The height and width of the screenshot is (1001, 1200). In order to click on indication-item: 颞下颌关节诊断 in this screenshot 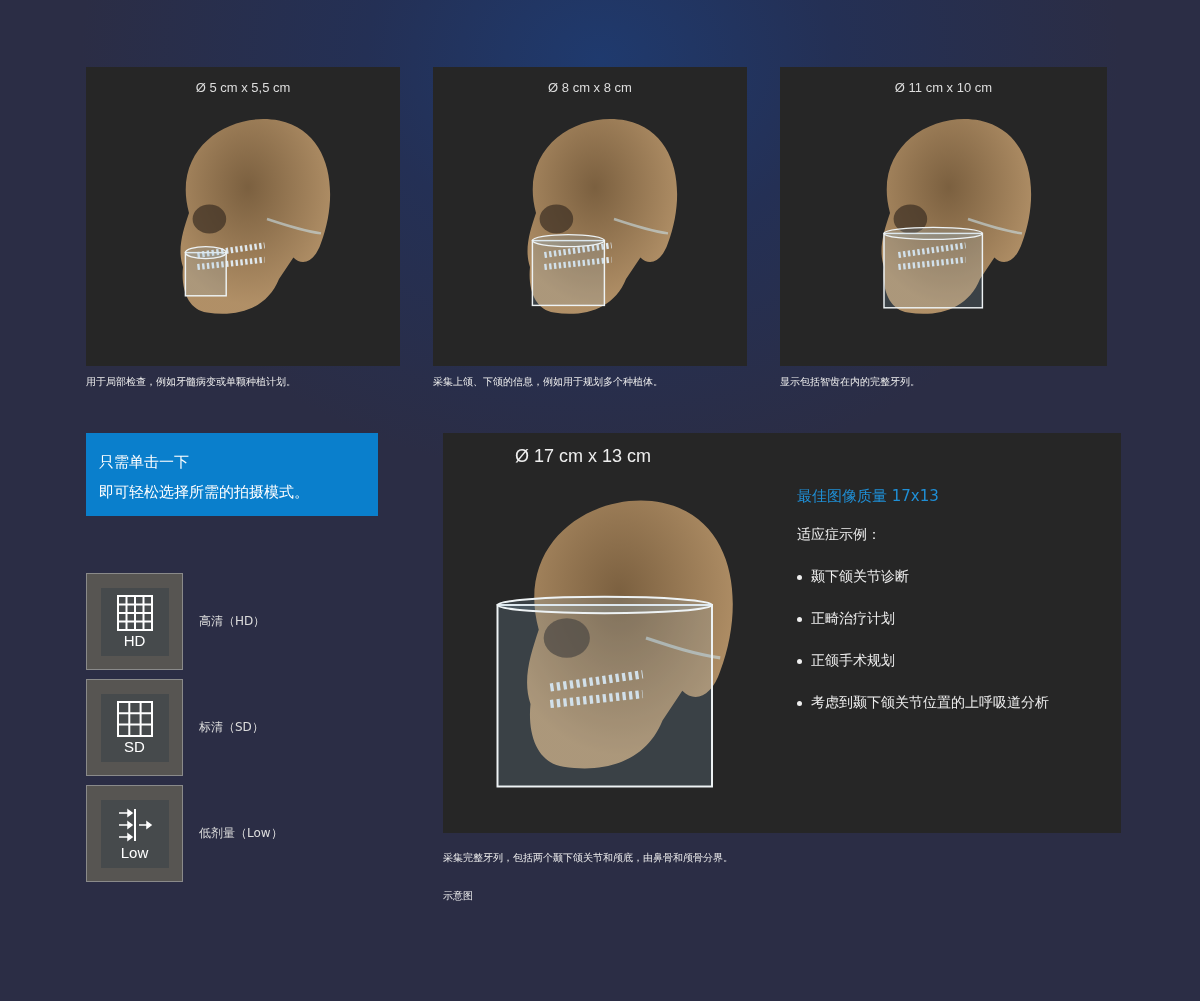, I will do `click(860, 577)`.